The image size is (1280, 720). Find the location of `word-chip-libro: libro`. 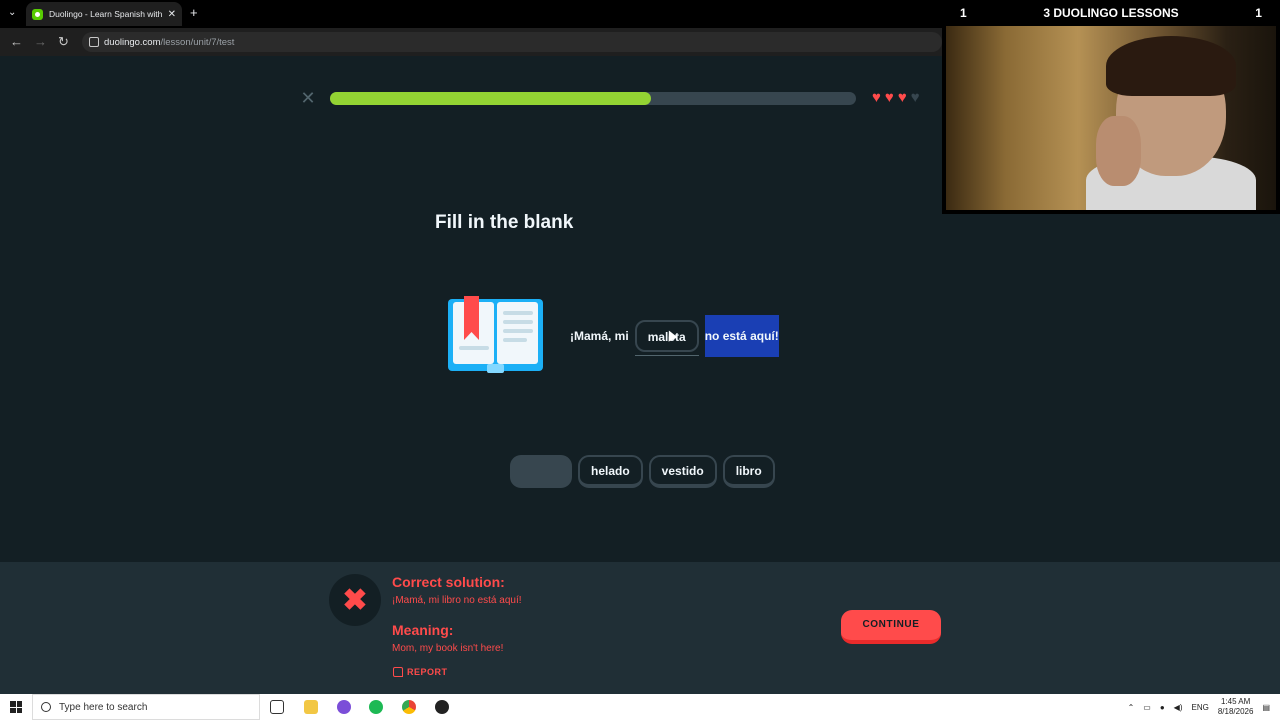

word-chip-libro: libro is located at coordinates (748, 471).